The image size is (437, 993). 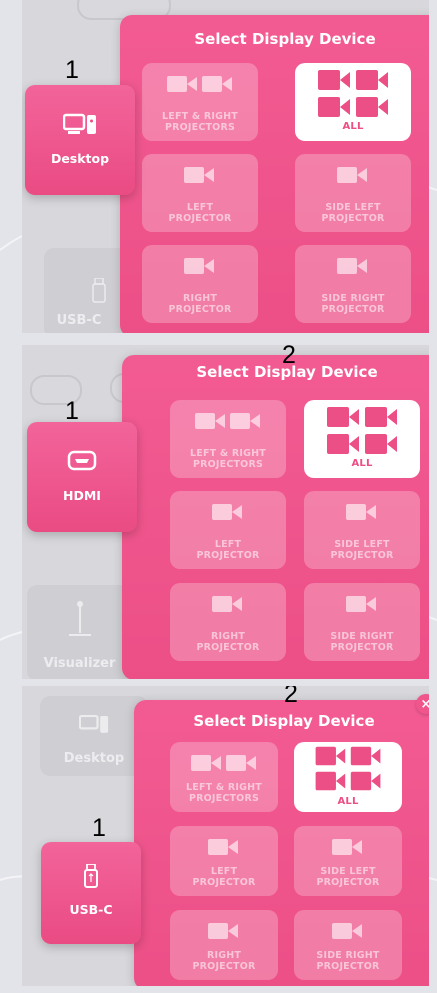 What do you see at coordinates (79, 618) in the screenshot?
I see `visualizer-icon` at bounding box center [79, 618].